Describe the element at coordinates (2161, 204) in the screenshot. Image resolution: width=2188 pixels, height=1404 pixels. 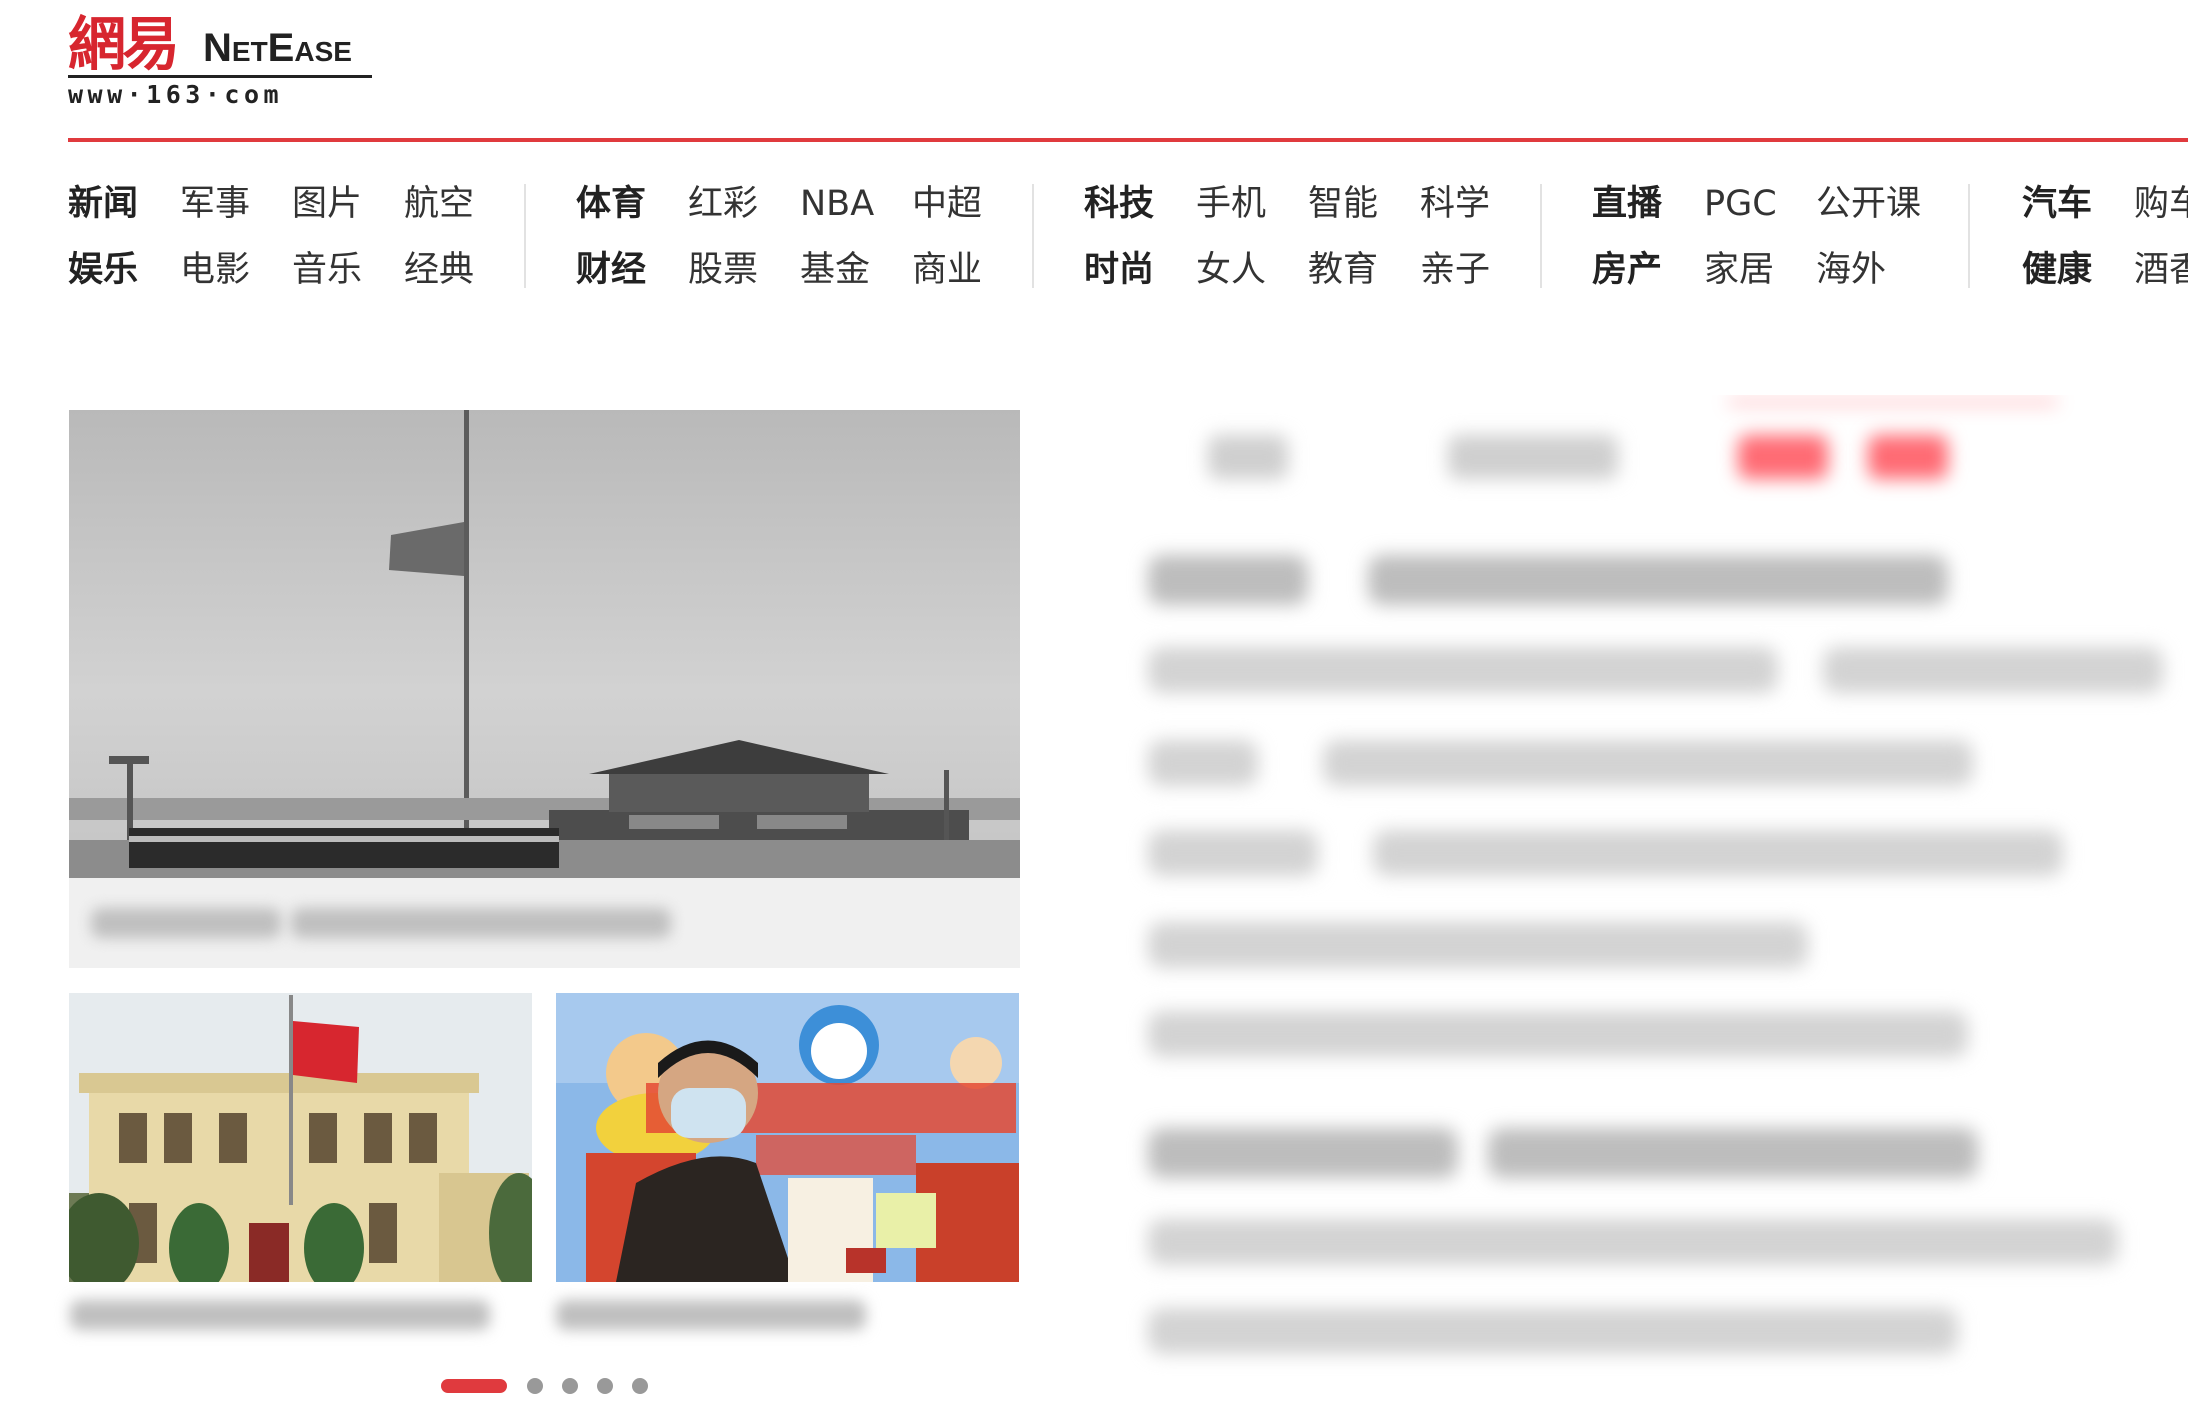
I see `nav-link-car-buying: 购车` at that location.